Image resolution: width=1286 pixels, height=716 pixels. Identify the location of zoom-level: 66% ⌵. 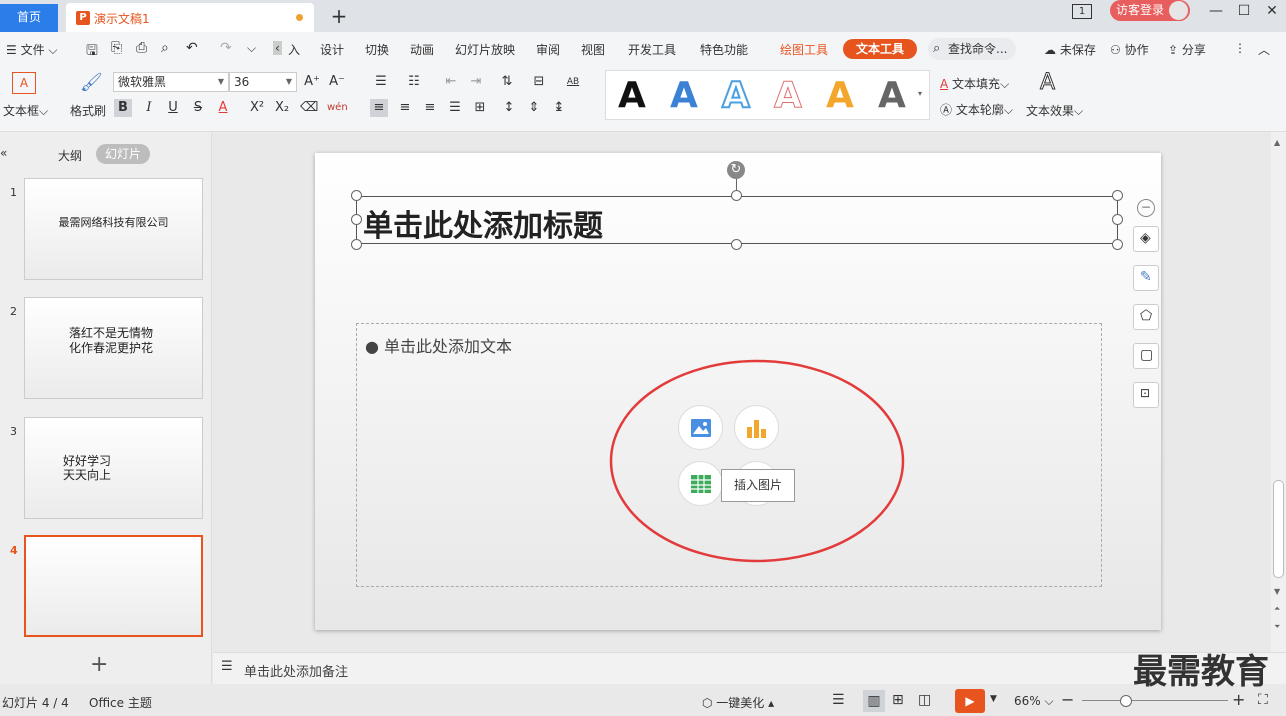
(1034, 701).